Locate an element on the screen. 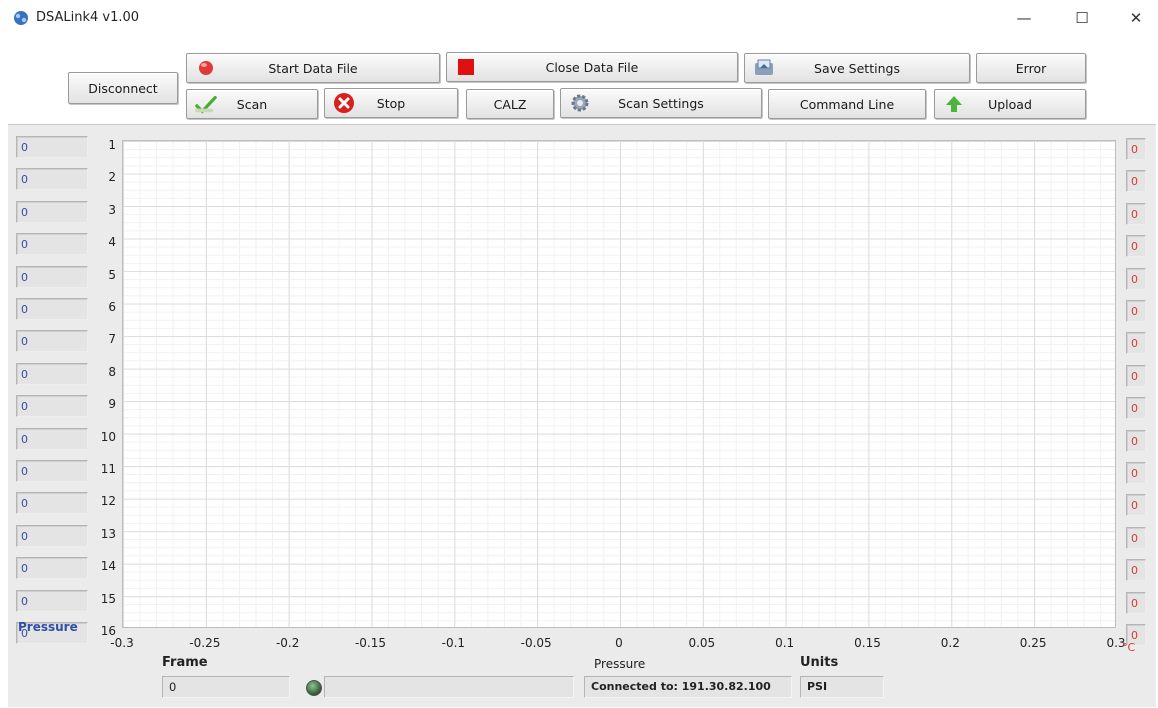 The height and width of the screenshot is (708, 1158). stop-x-icon is located at coordinates (344, 103).